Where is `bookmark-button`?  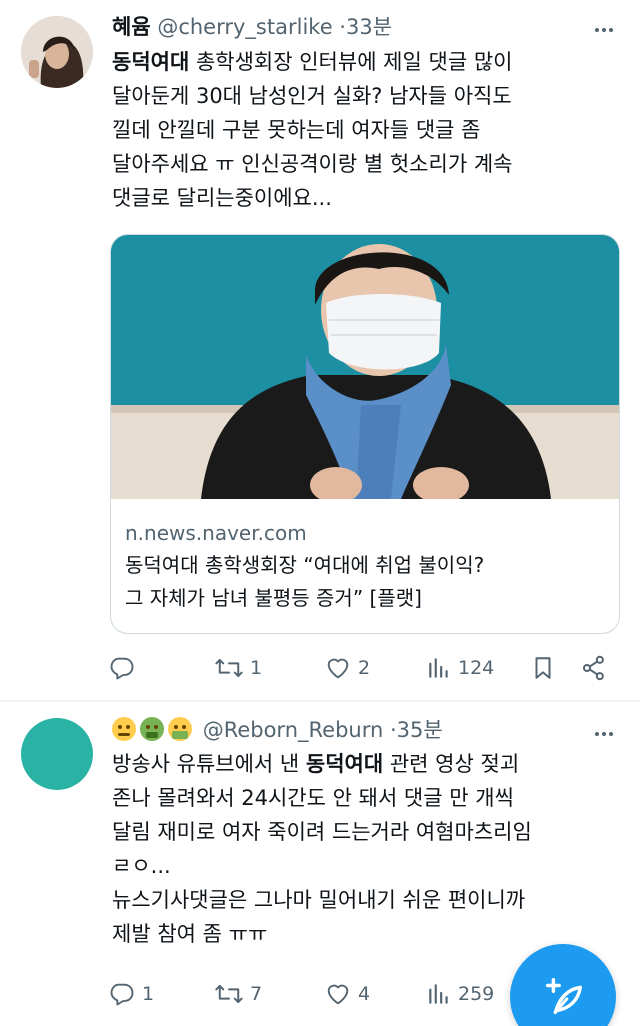 bookmark-button is located at coordinates (543, 668).